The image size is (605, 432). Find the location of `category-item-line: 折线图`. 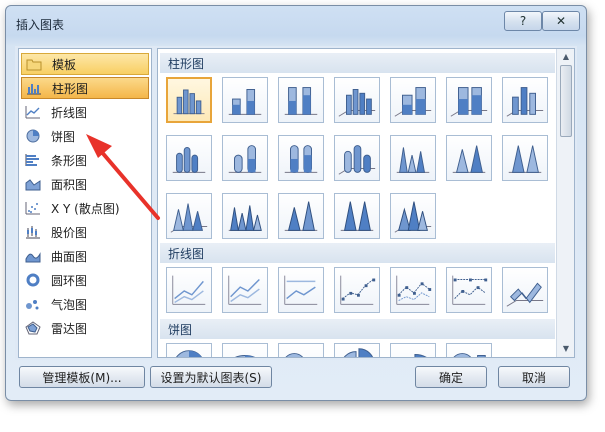

category-item-line: 折线图 is located at coordinates (85, 112).